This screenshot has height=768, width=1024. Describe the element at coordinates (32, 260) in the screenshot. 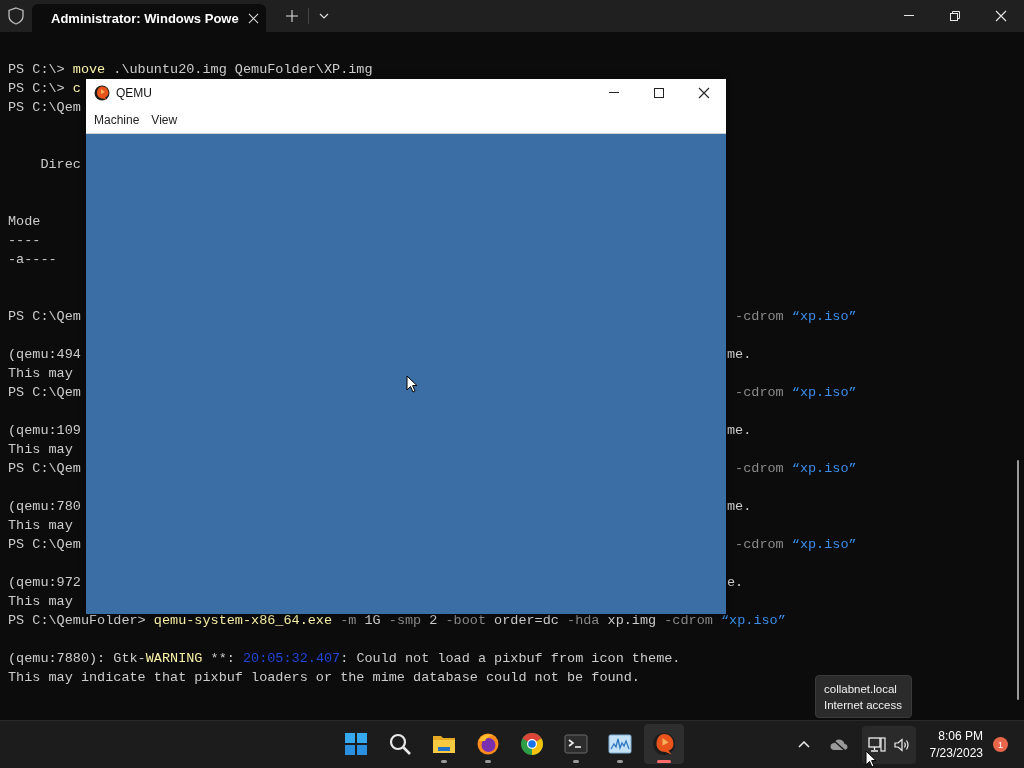

I see `terminal-line: -a----` at that location.